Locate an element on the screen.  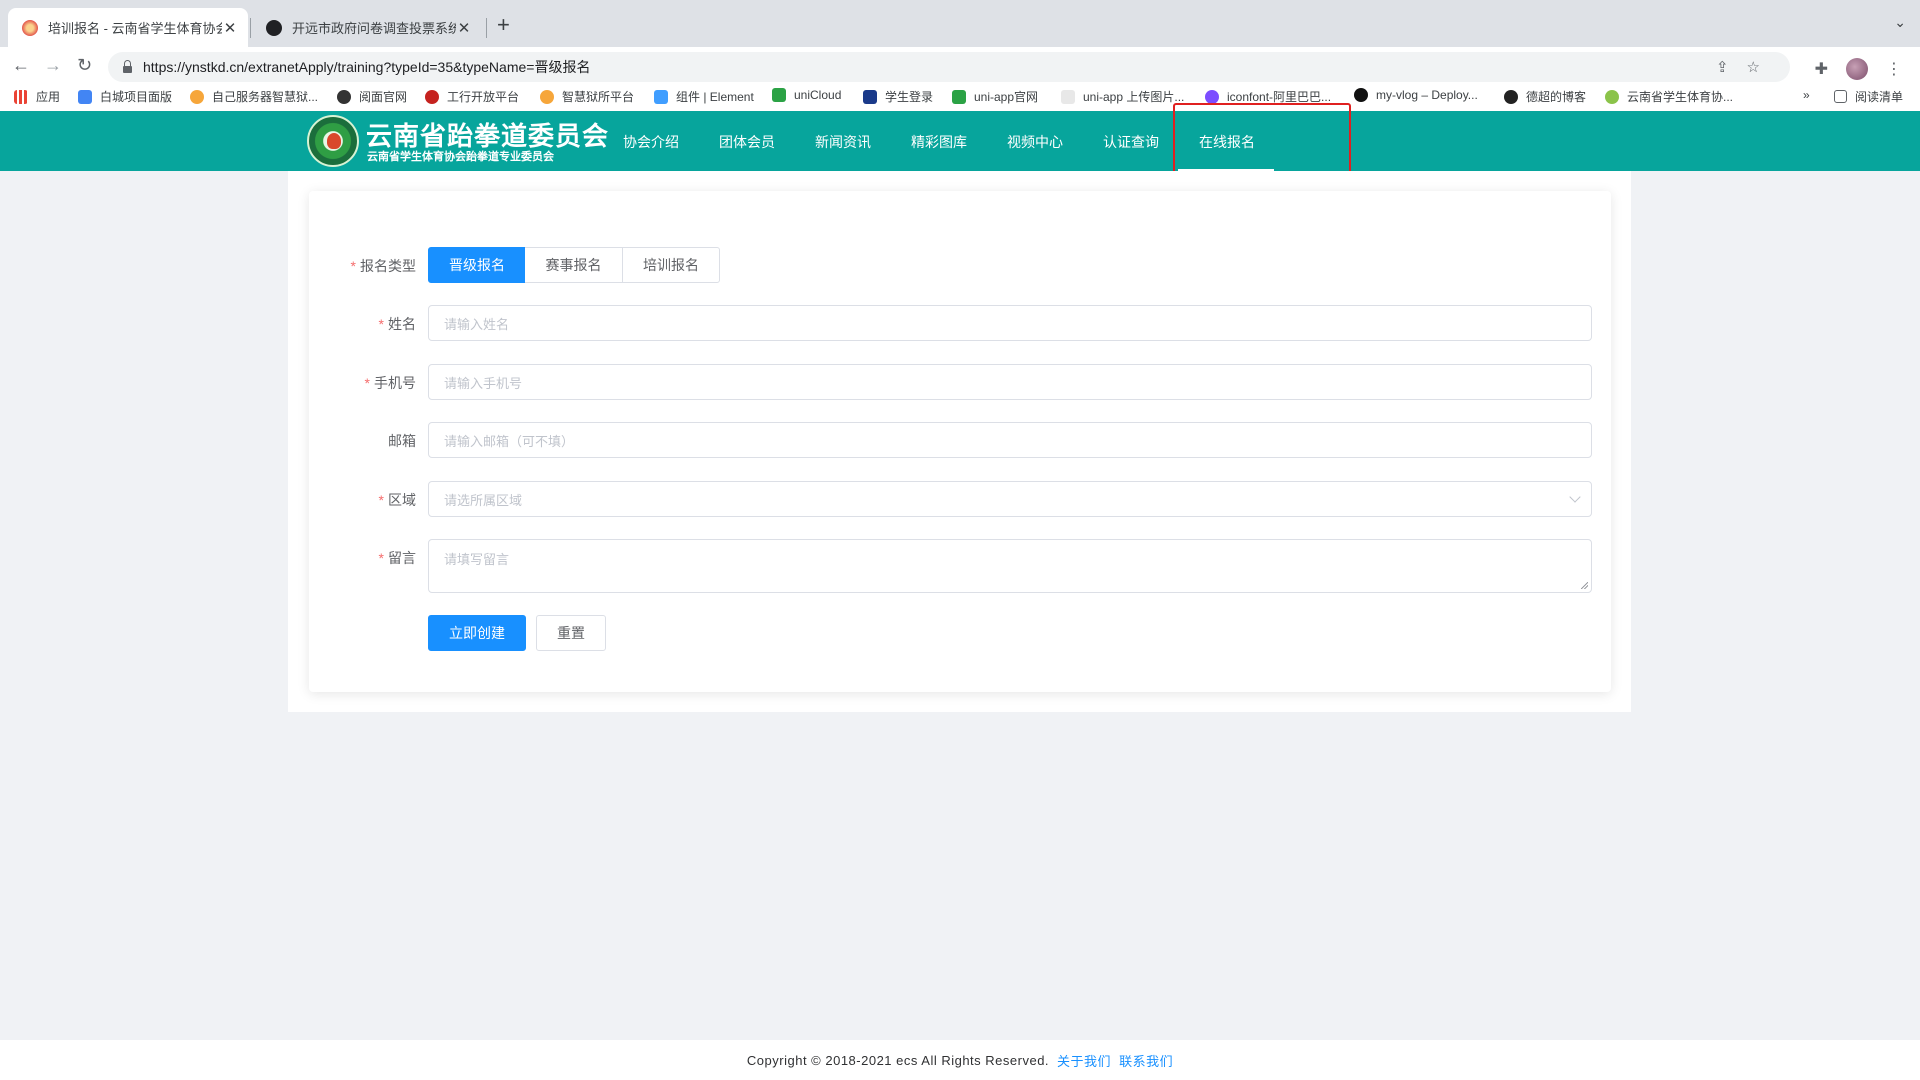
browser-tab: 开远市政府问卷调查投票系统 | 新 ✕ is located at coordinates (367, 27).